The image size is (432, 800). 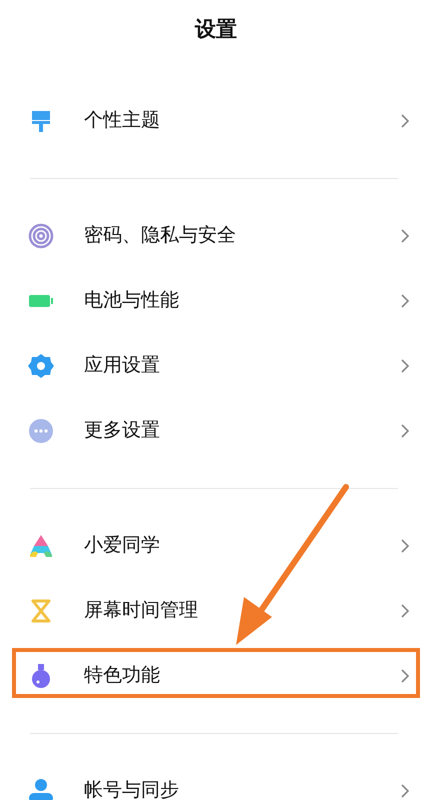 What do you see at coordinates (216, 675) in the screenshot?
I see `settings-item: 特色功能` at bounding box center [216, 675].